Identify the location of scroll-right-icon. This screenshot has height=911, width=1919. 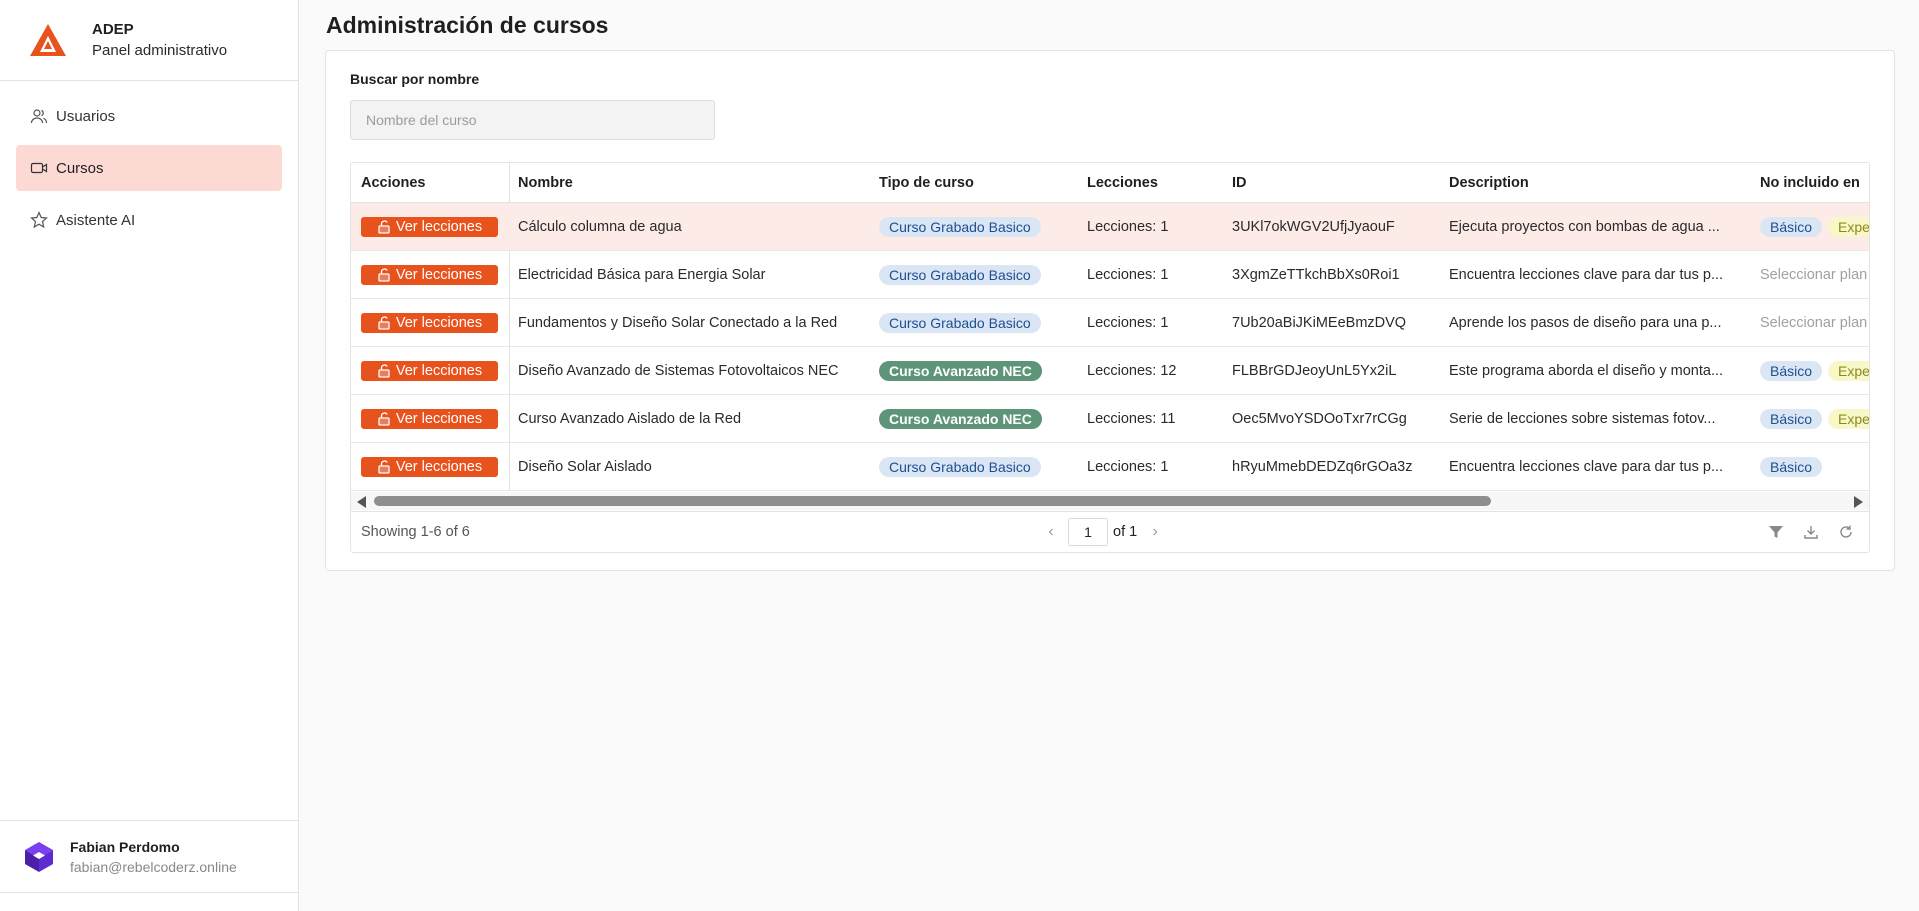
(1858, 502).